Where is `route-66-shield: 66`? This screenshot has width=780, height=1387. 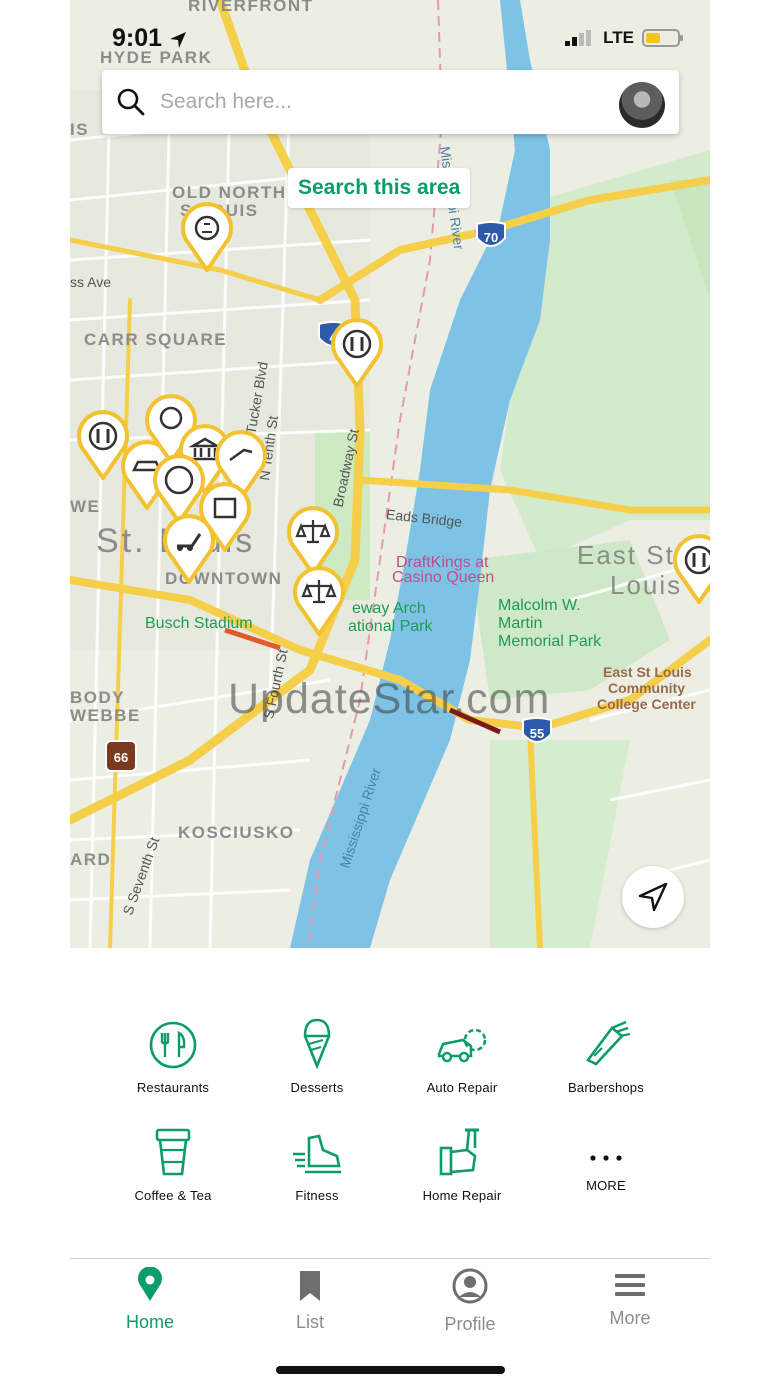 route-66-shield: 66 is located at coordinates (121, 756).